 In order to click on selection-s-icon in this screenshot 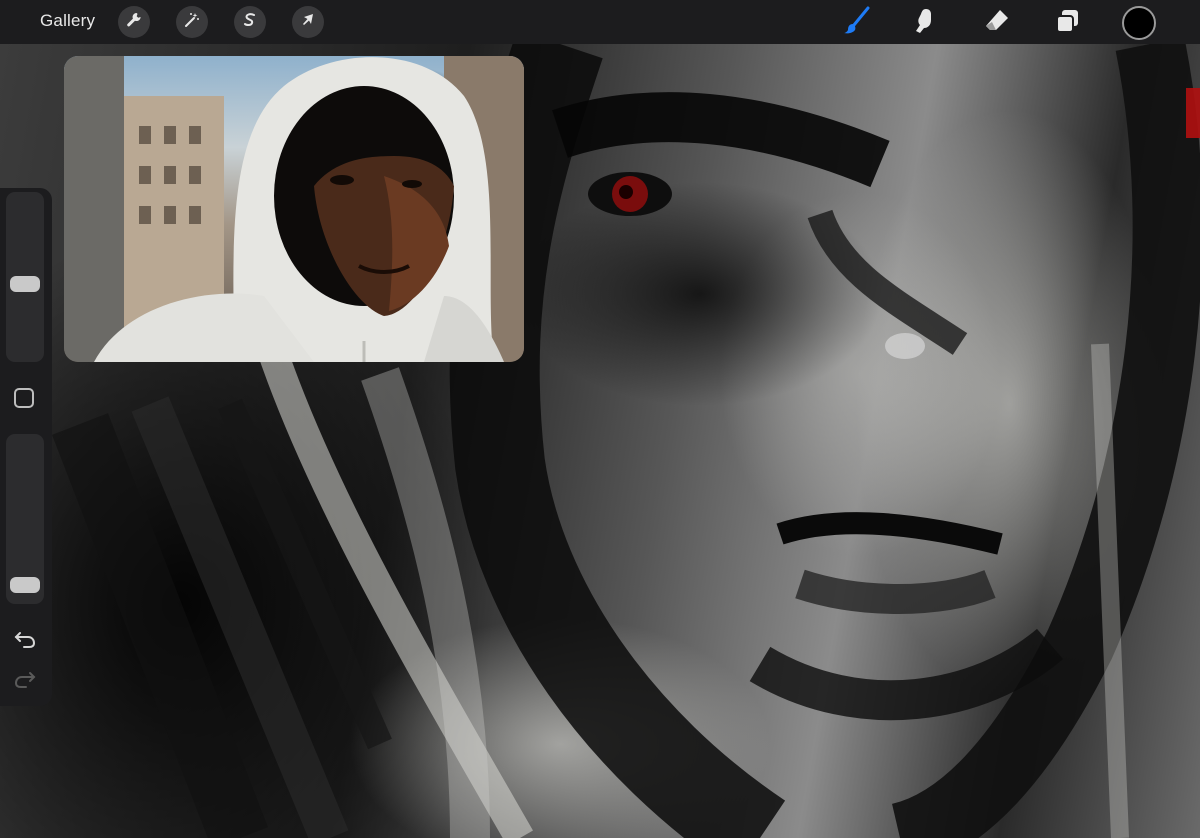, I will do `click(250, 22)`.